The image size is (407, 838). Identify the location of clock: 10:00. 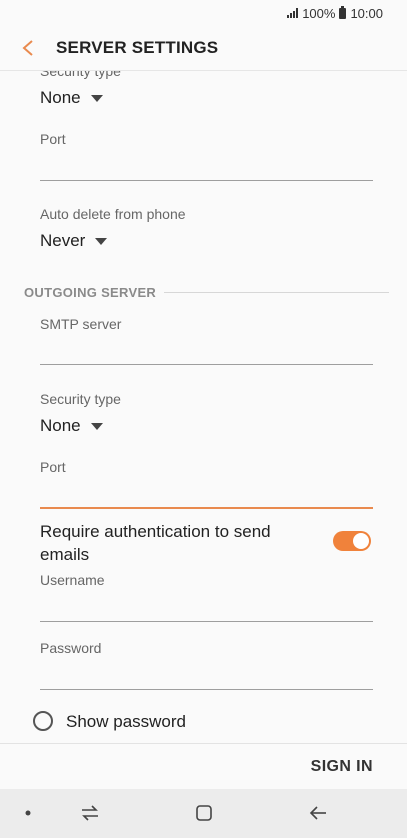
(366, 13).